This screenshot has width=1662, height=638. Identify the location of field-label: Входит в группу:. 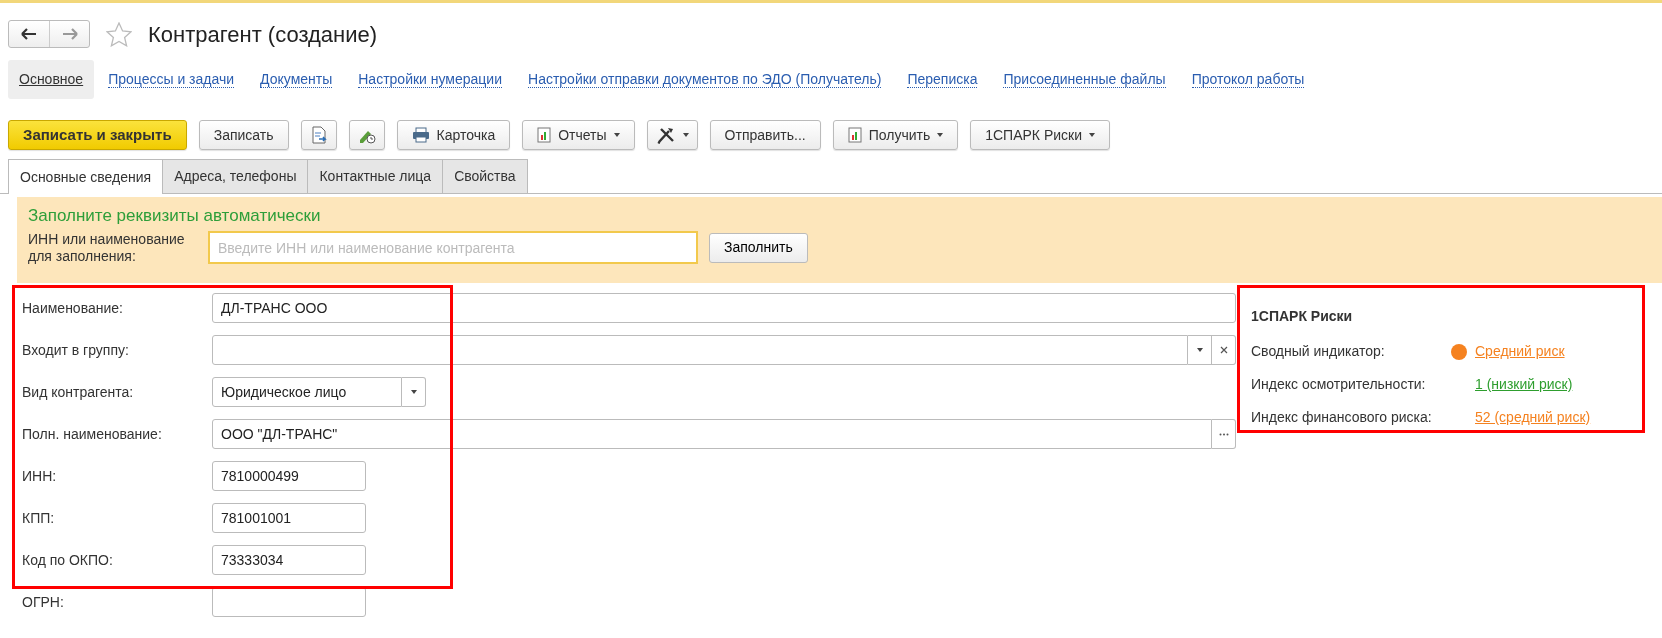
(76, 350).